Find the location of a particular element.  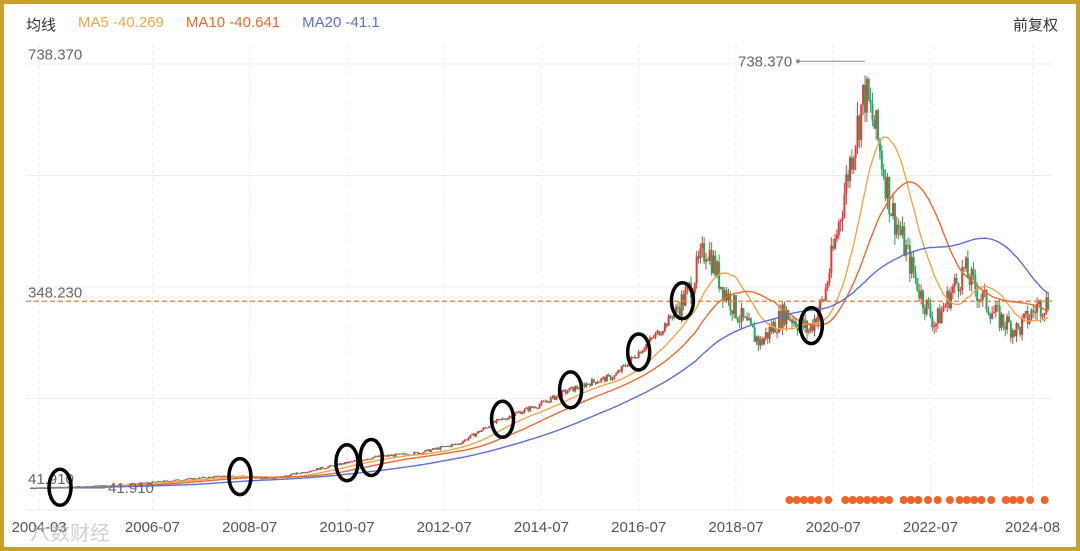

x-tick-label: 2008-07 is located at coordinates (249, 527).